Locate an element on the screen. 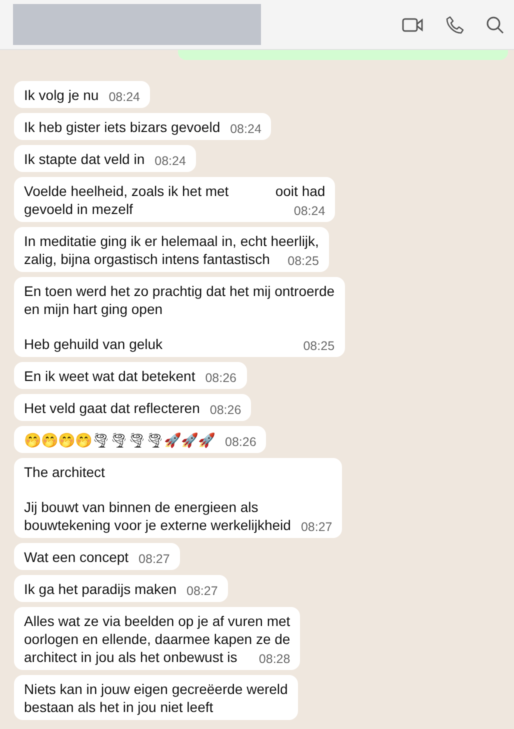 Image resolution: width=514 pixels, height=729 pixels. message-text: oorlogen en ellende, daarmee kapen ze de is located at coordinates (157, 639).